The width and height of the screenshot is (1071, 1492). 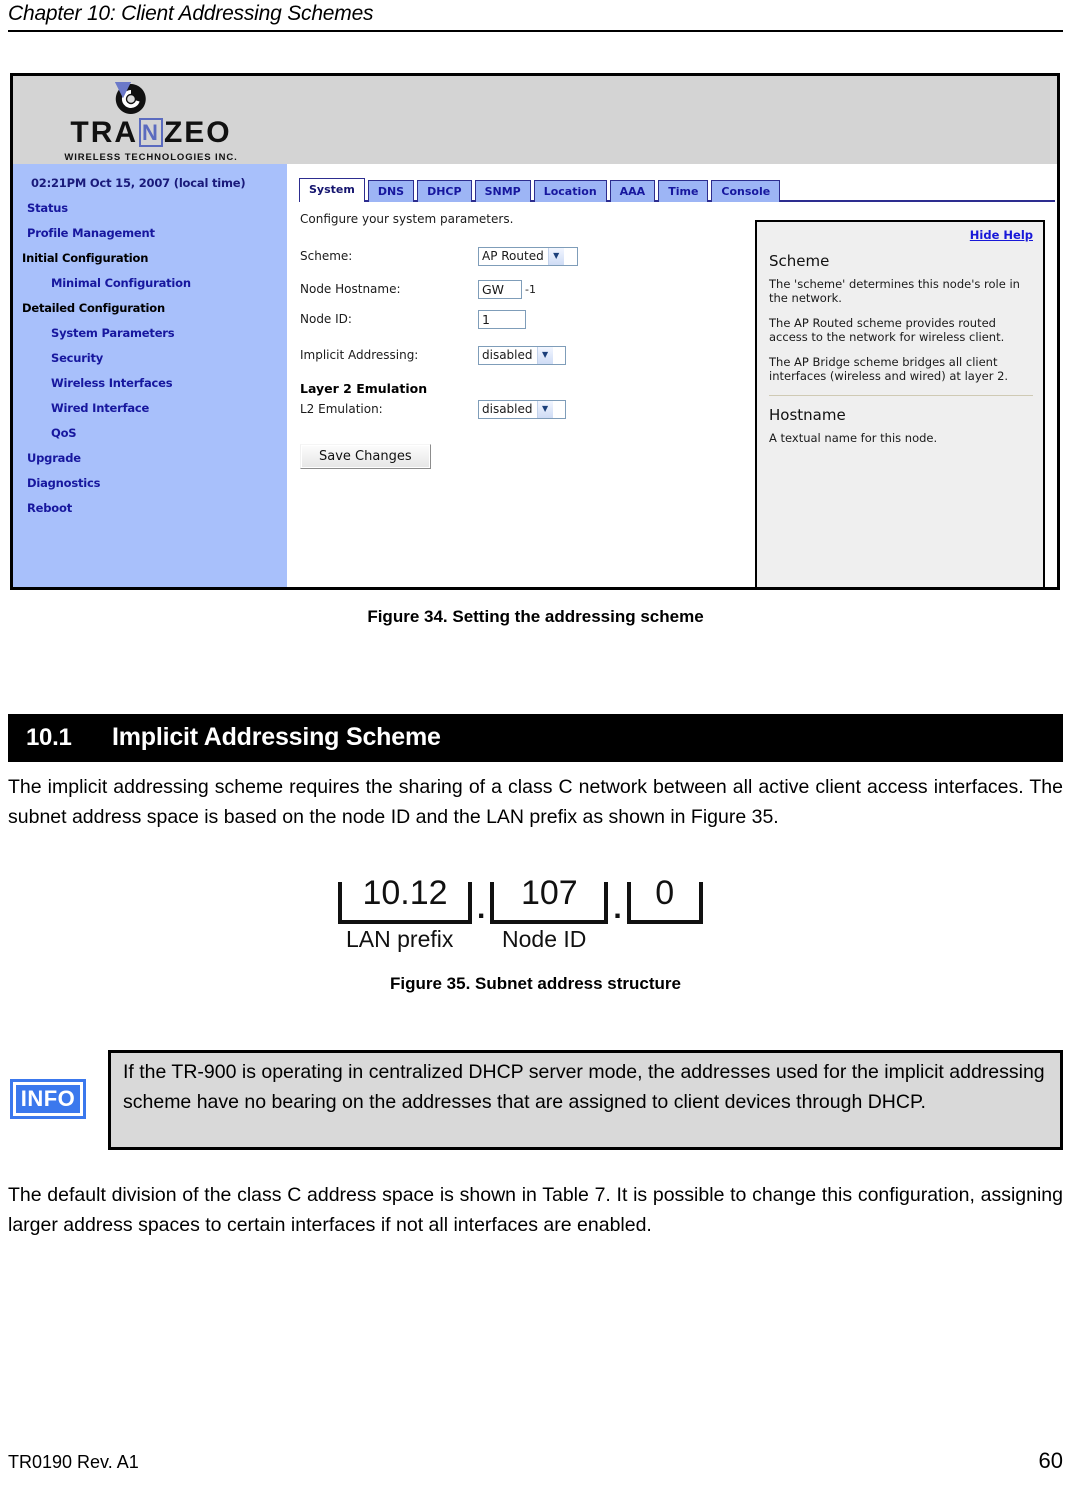 I want to click on help-hostname-paragraph-1: A textual name for this node., so click(x=853, y=438).